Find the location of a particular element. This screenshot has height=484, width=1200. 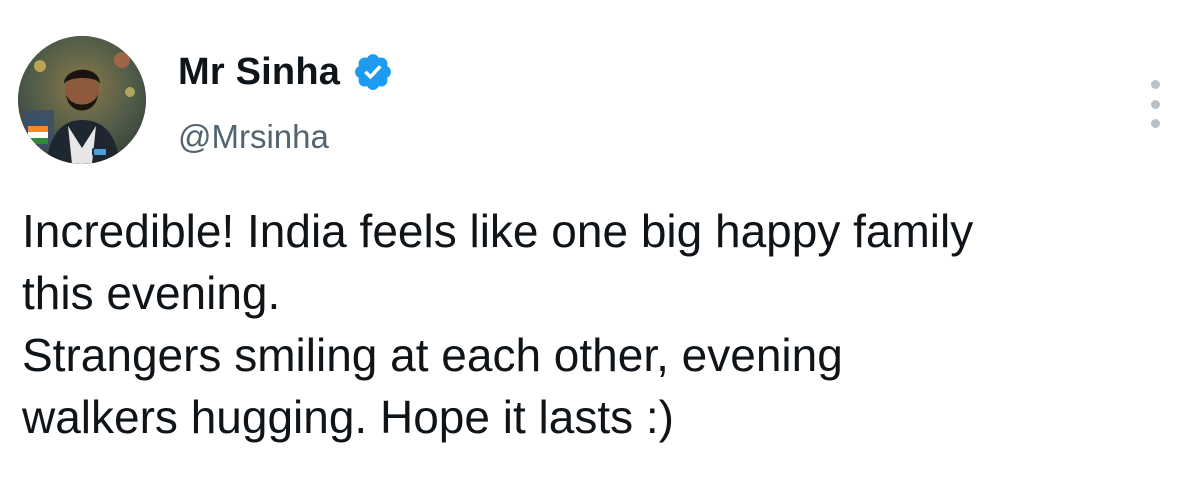

tweet-text-line: this evening. is located at coordinates (151, 293).